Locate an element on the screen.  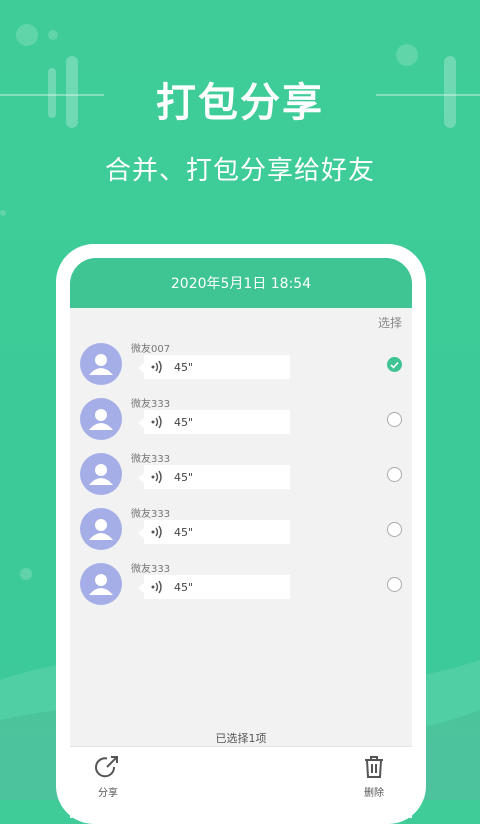
sender-name: 微友007 is located at coordinates (151, 349).